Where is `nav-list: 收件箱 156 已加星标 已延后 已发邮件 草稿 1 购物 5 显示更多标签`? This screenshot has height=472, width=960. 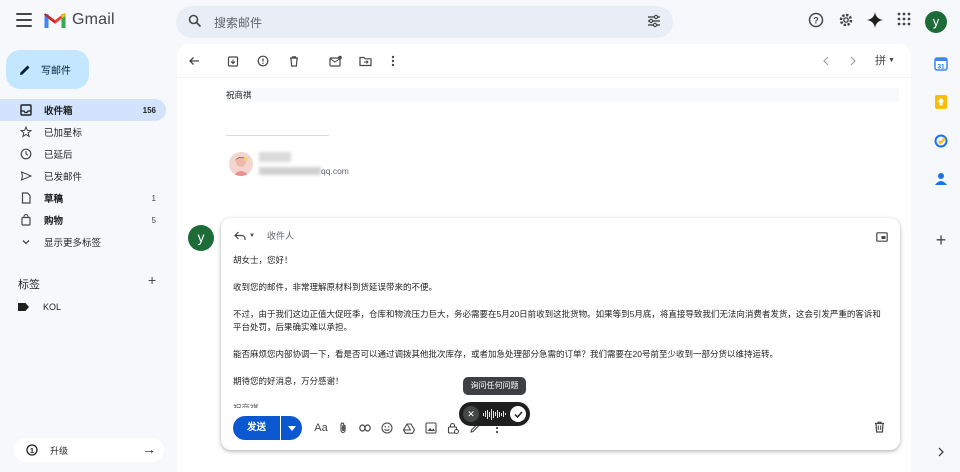
nav-list: 收件箱 156 已加星标 已延后 已发邮件 草稿 1 购物 5 显示更多标签 is located at coordinates (83, 176).